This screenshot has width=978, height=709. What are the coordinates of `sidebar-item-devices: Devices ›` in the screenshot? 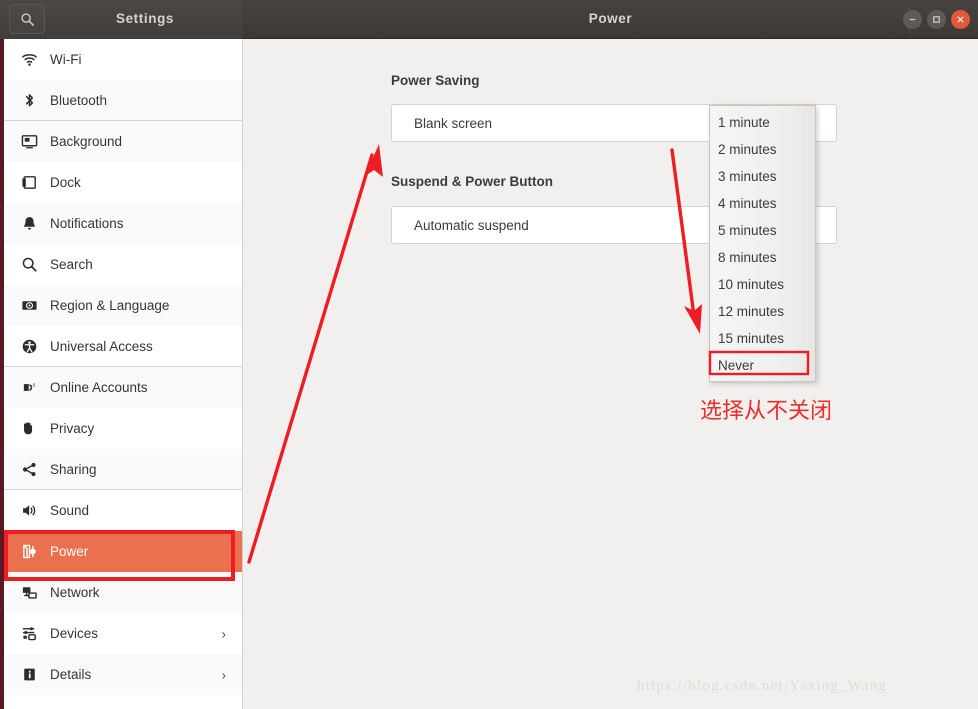 It's located at (123, 633).